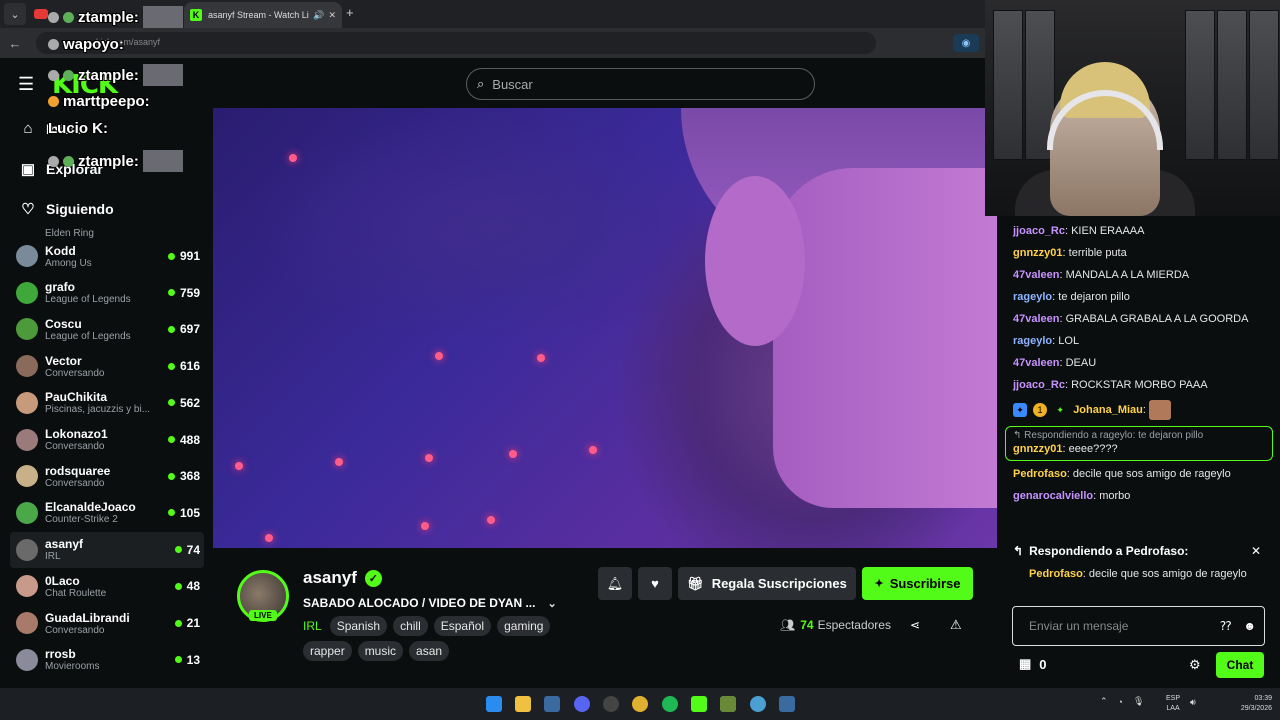  Describe the element at coordinates (640, 704) in the screenshot. I see `chrome-icon` at that location.